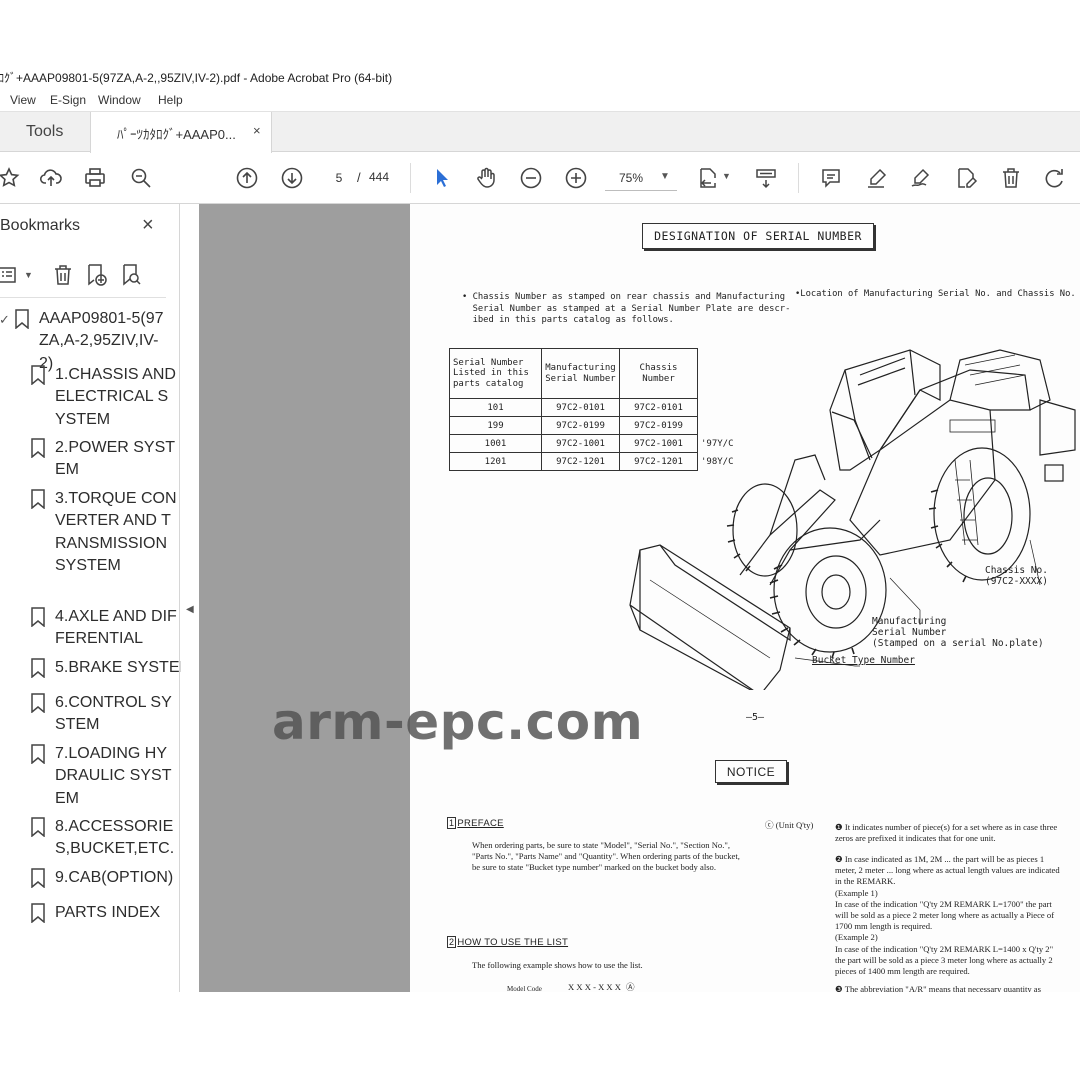 The width and height of the screenshot is (1080, 1080). What do you see at coordinates (114, 877) in the screenshot?
I see `bookmark-label: 9.CAB(OPTION)` at bounding box center [114, 877].